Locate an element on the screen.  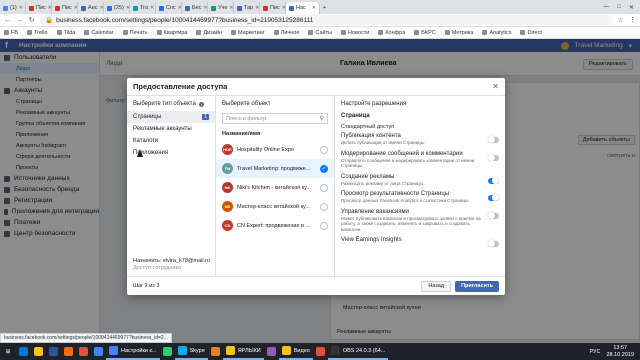
maximize-icon: □ is located at coordinates (619, 7).